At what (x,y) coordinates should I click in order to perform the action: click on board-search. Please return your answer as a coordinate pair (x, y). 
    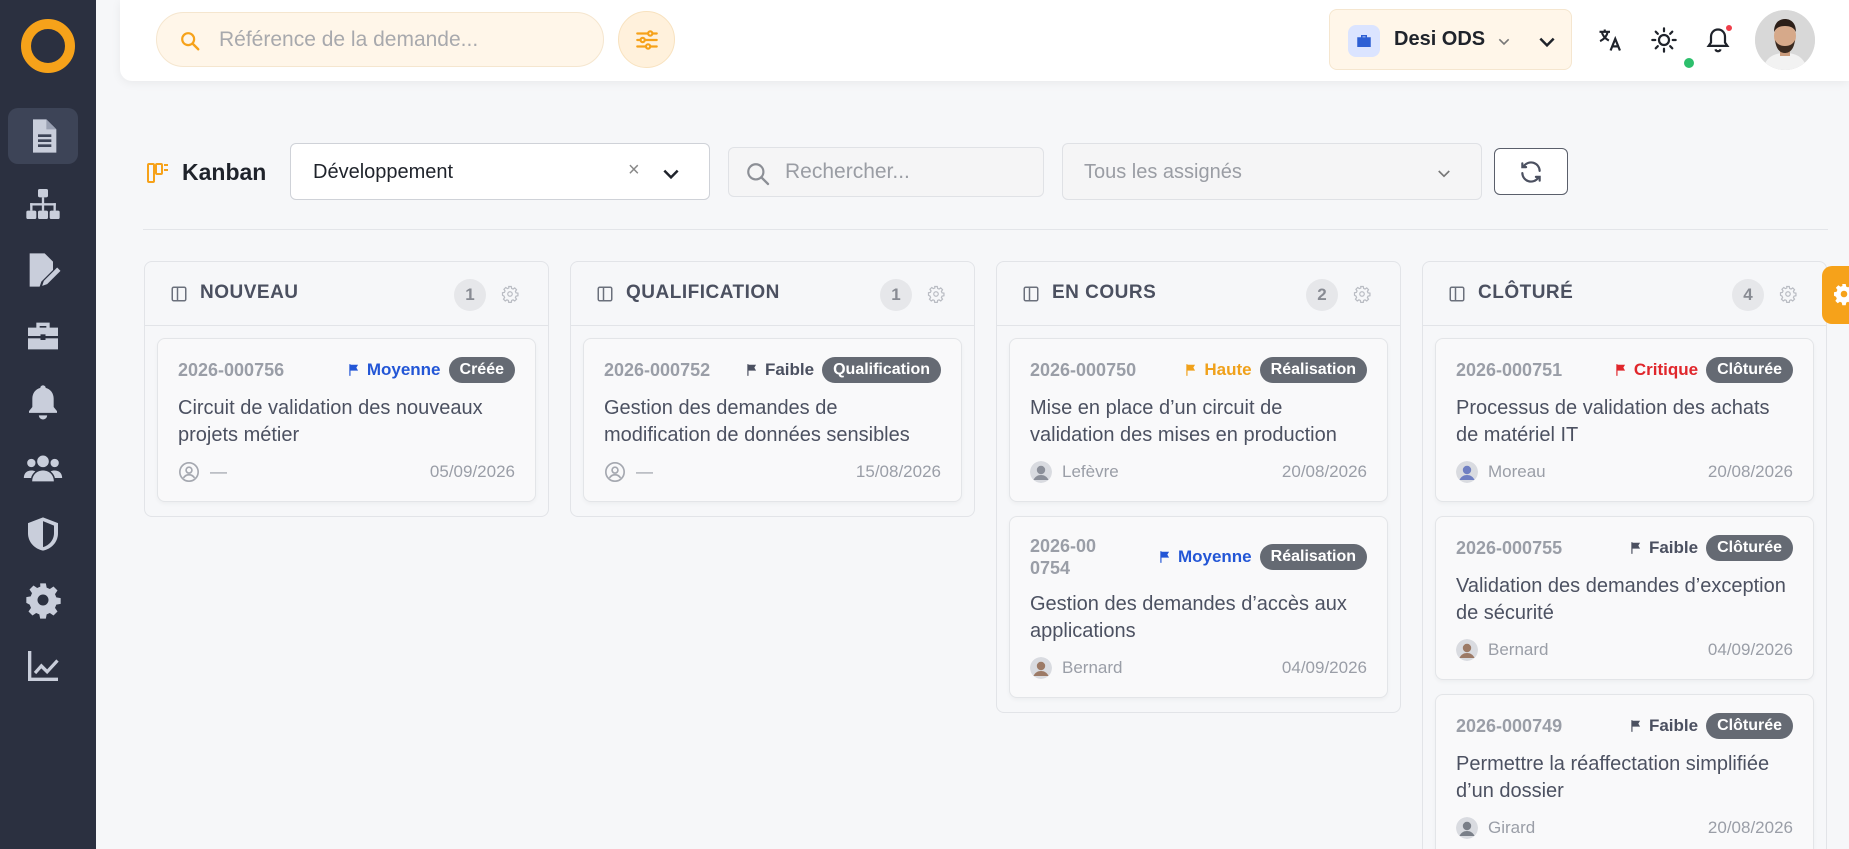
    Looking at the image, I should click on (886, 172).